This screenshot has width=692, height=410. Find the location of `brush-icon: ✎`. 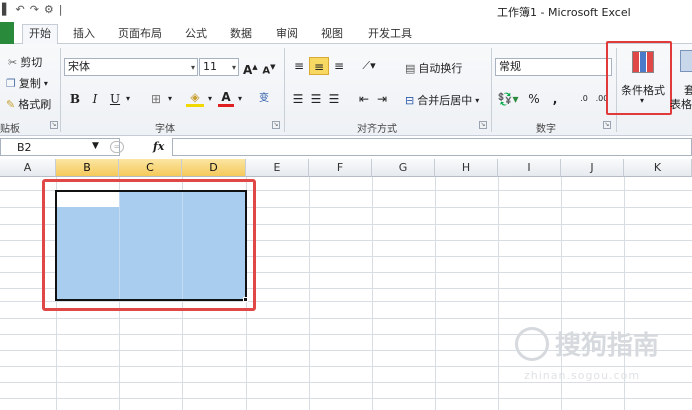

brush-icon: ✎ is located at coordinates (11, 104).